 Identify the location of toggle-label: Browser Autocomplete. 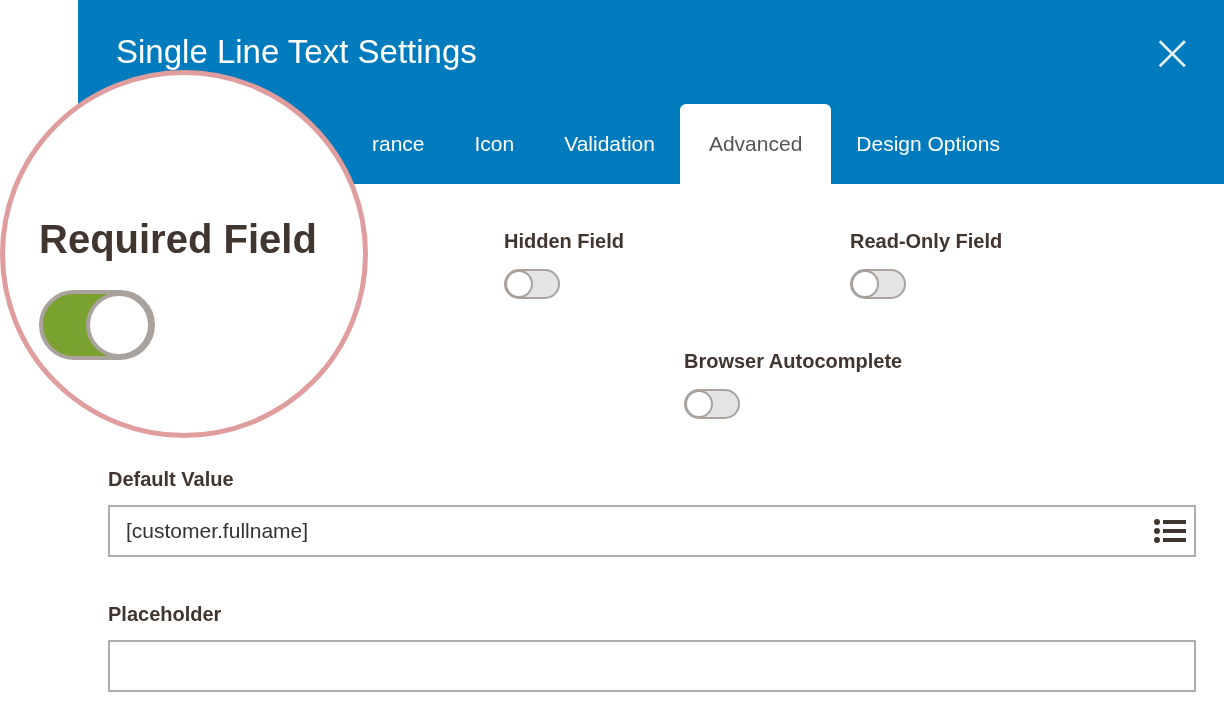
(793, 361).